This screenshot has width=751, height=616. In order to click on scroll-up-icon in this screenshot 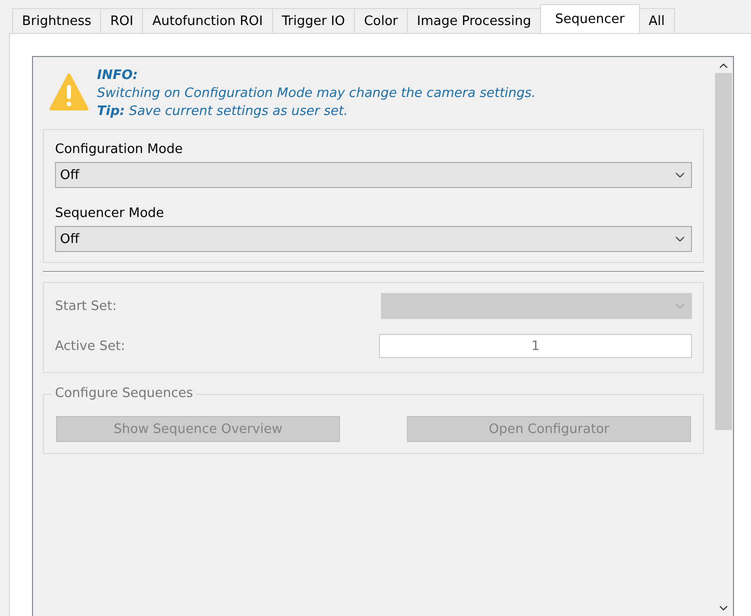, I will do `click(723, 66)`.